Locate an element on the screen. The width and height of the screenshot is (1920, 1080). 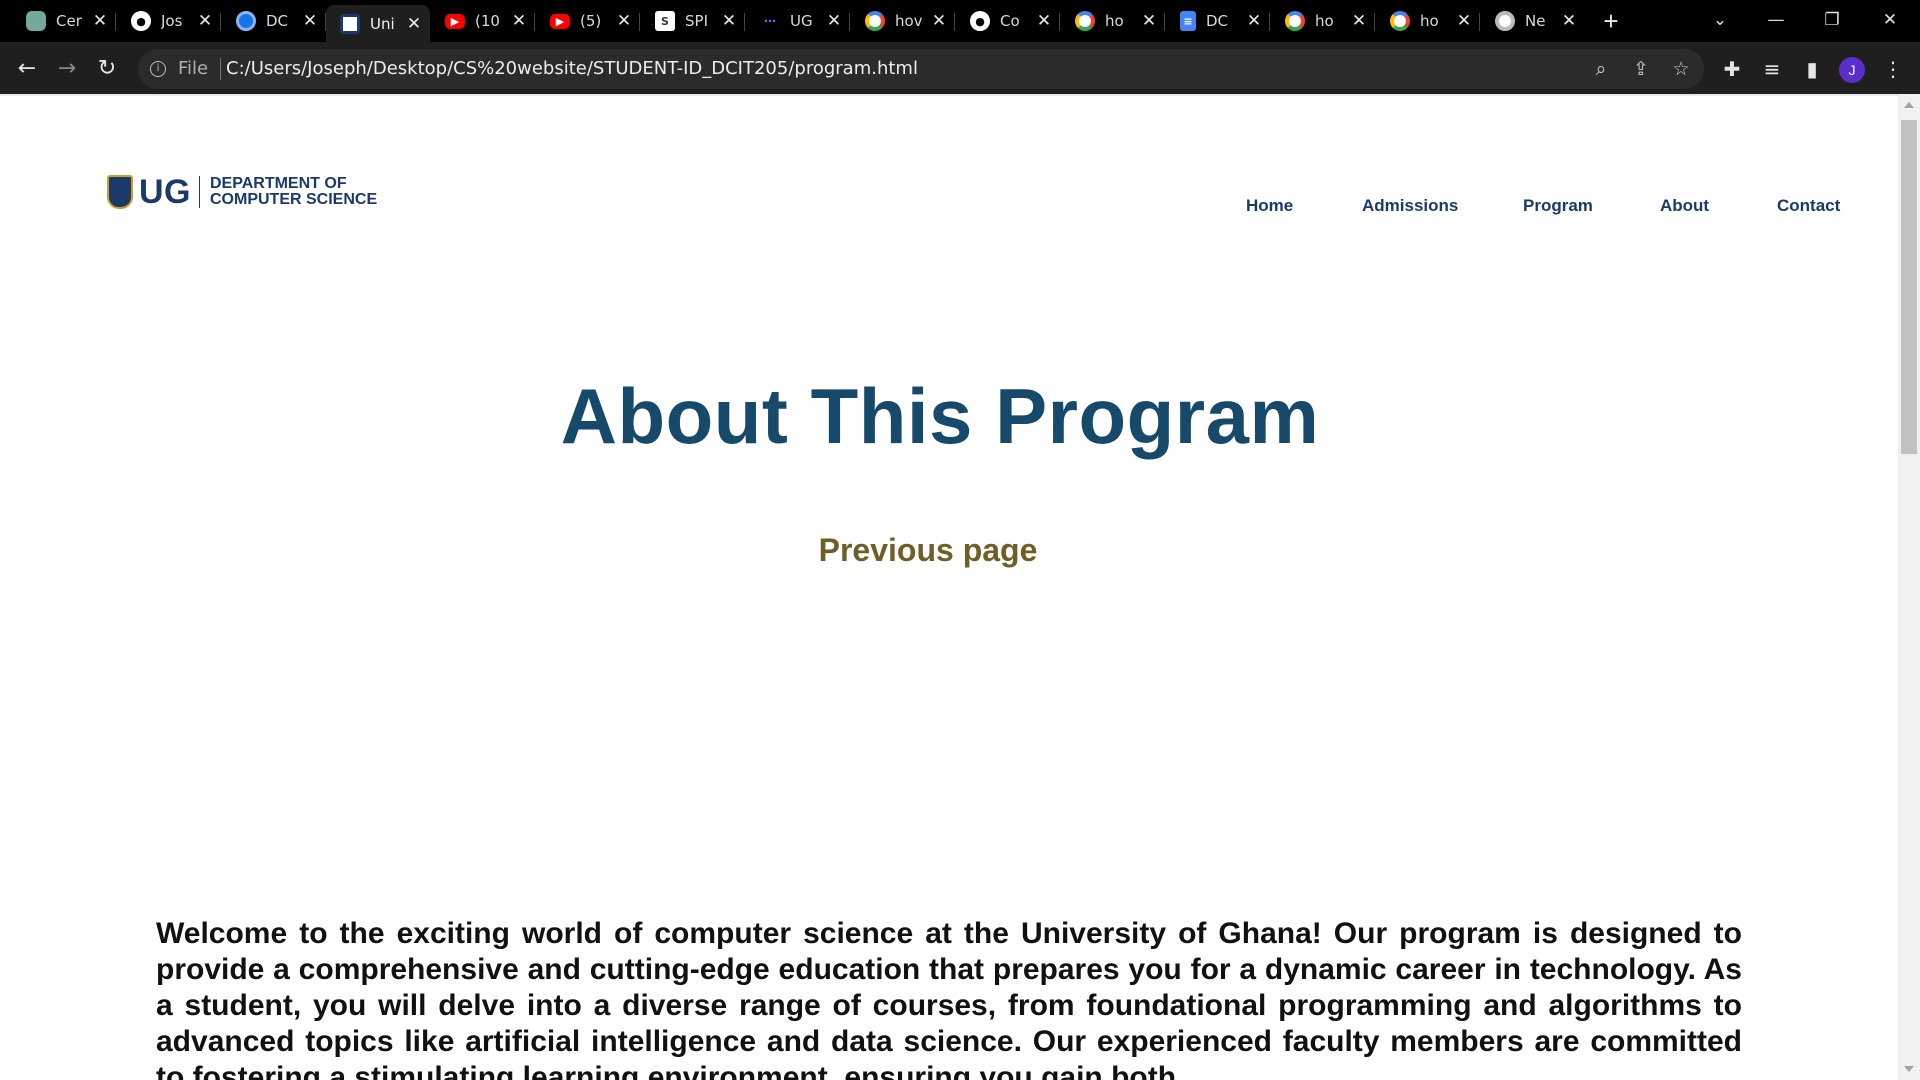
reload-icon: ↻ is located at coordinates (107, 69).